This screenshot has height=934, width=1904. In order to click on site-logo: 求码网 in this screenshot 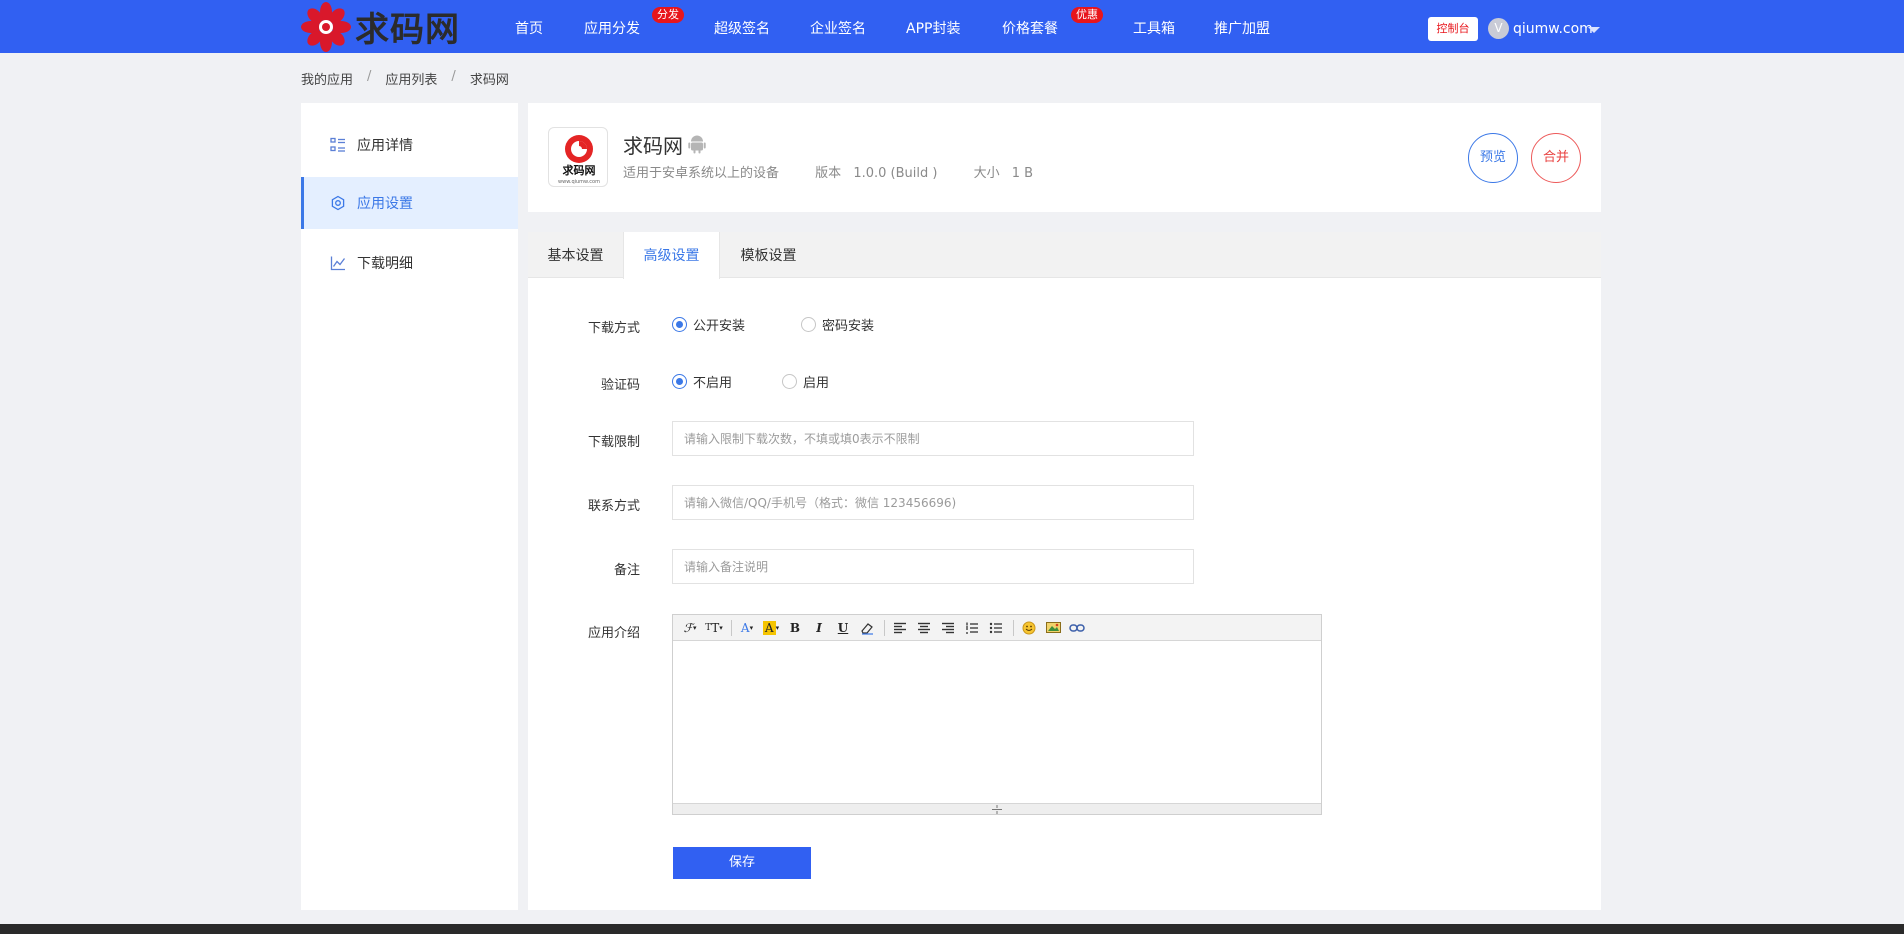, I will do `click(380, 26)`.